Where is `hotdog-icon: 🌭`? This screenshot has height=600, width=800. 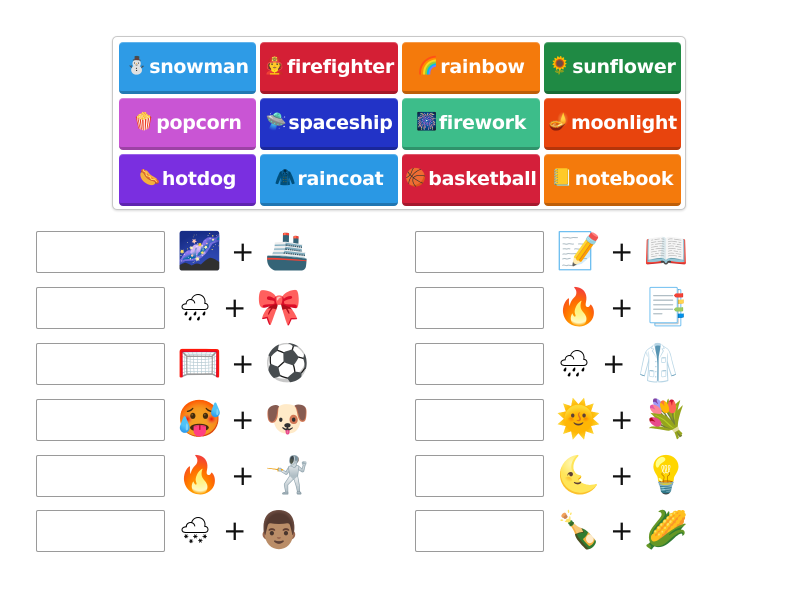 hotdog-icon: 🌭 is located at coordinates (149, 178).